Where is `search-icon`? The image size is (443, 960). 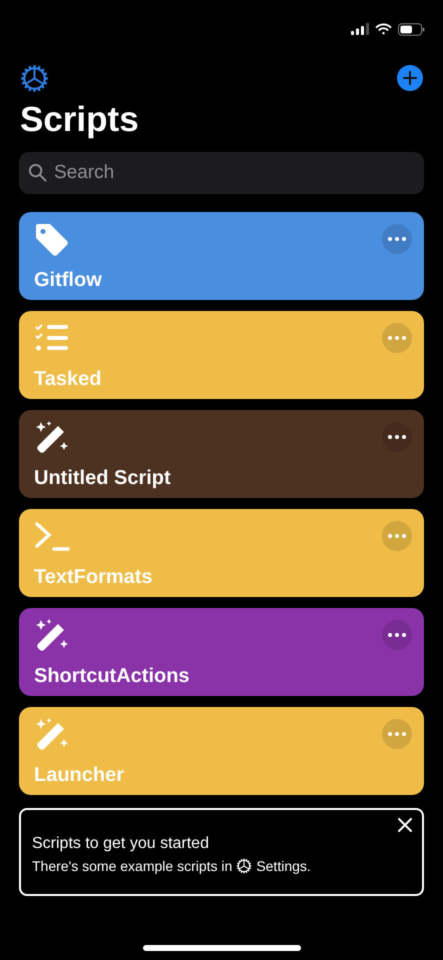 search-icon is located at coordinates (37, 172).